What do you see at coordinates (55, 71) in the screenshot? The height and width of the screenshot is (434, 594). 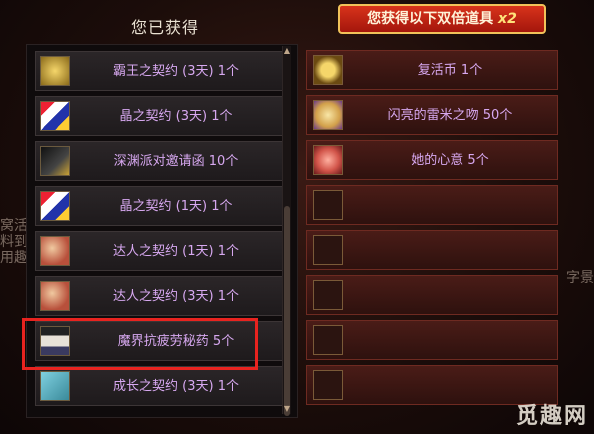 I see `crown-card-icon` at bounding box center [55, 71].